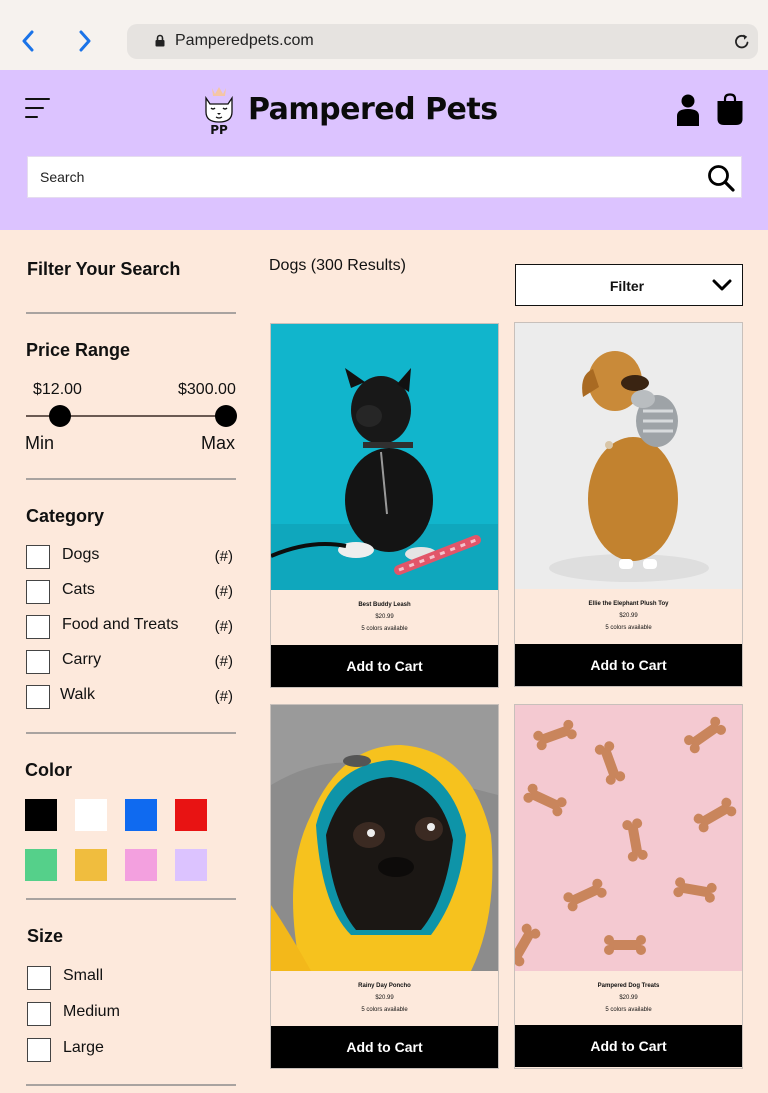 This screenshot has height=1093, width=768. I want to click on search-input, so click(363, 177).